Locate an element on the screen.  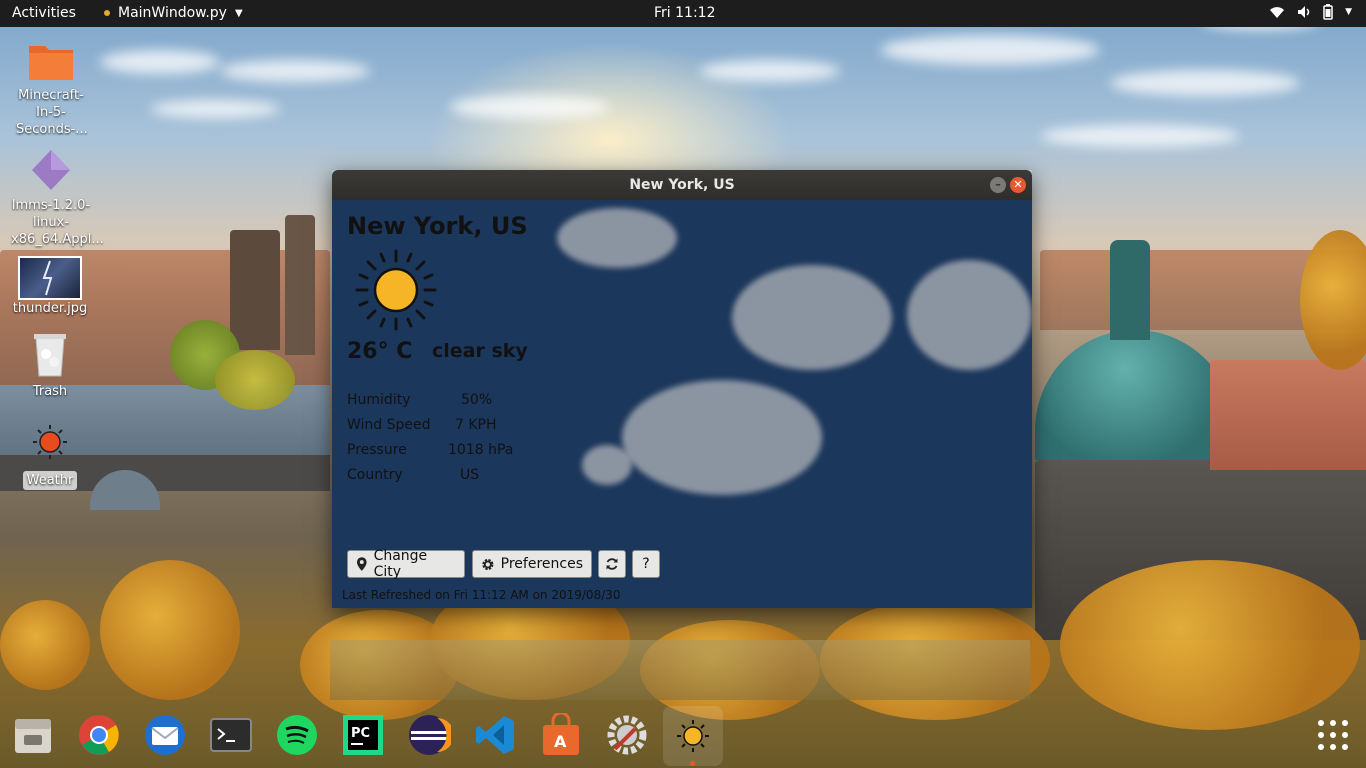
window-titlebar: New York, US – ✕ is located at coordinates (682, 185).